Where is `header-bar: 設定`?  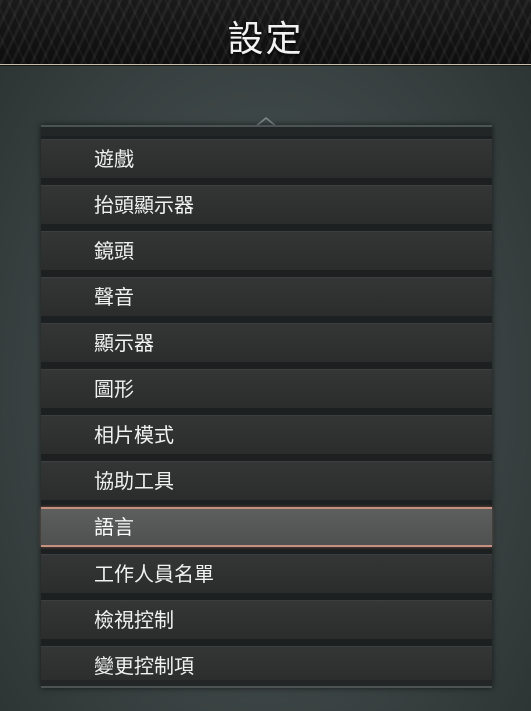 header-bar: 設定 is located at coordinates (265, 32).